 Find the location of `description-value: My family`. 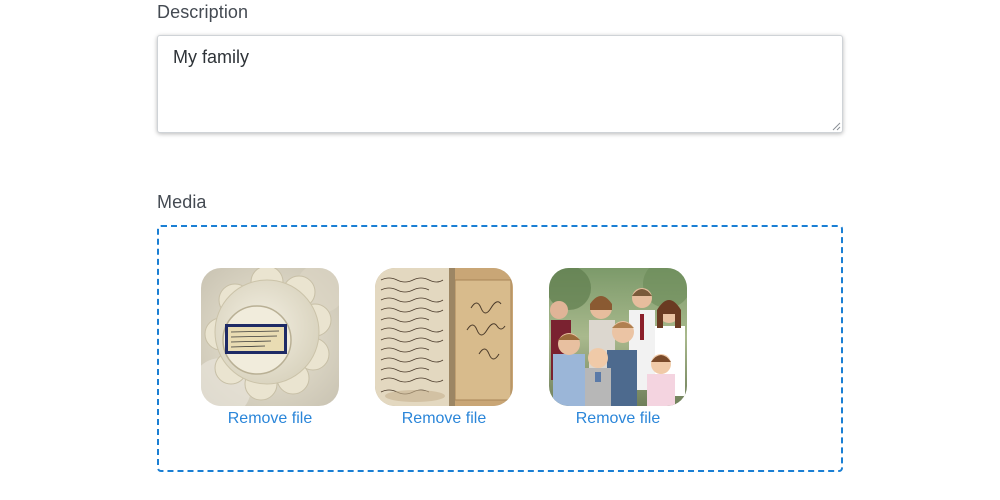

description-value: My family is located at coordinates (211, 57).